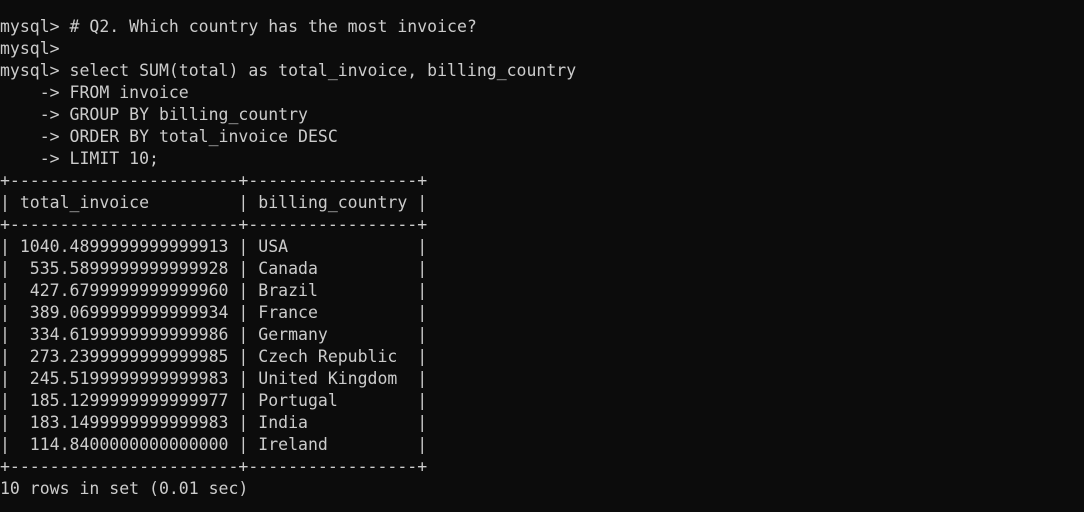 This screenshot has width=1084, height=512. What do you see at coordinates (30, 48) in the screenshot?
I see `prompt-line-empty: mysql>` at bounding box center [30, 48].